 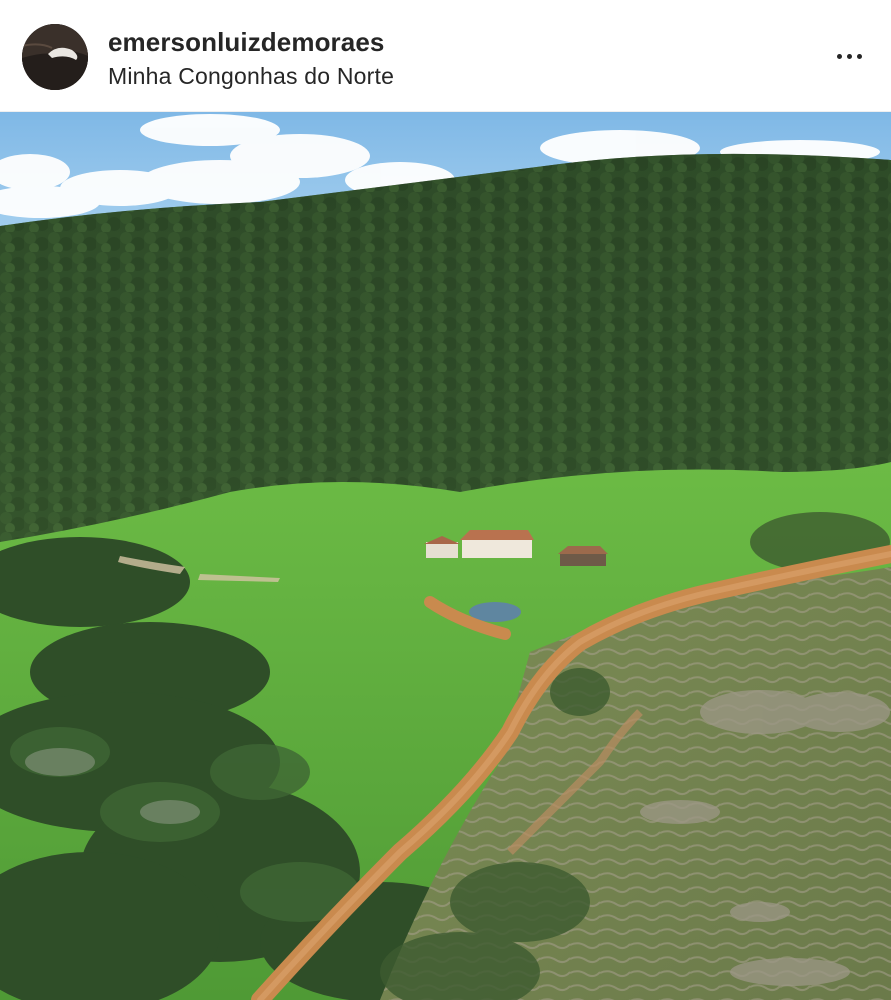 What do you see at coordinates (251, 76) in the screenshot?
I see `location-link: Minha Congonhas do Norte` at bounding box center [251, 76].